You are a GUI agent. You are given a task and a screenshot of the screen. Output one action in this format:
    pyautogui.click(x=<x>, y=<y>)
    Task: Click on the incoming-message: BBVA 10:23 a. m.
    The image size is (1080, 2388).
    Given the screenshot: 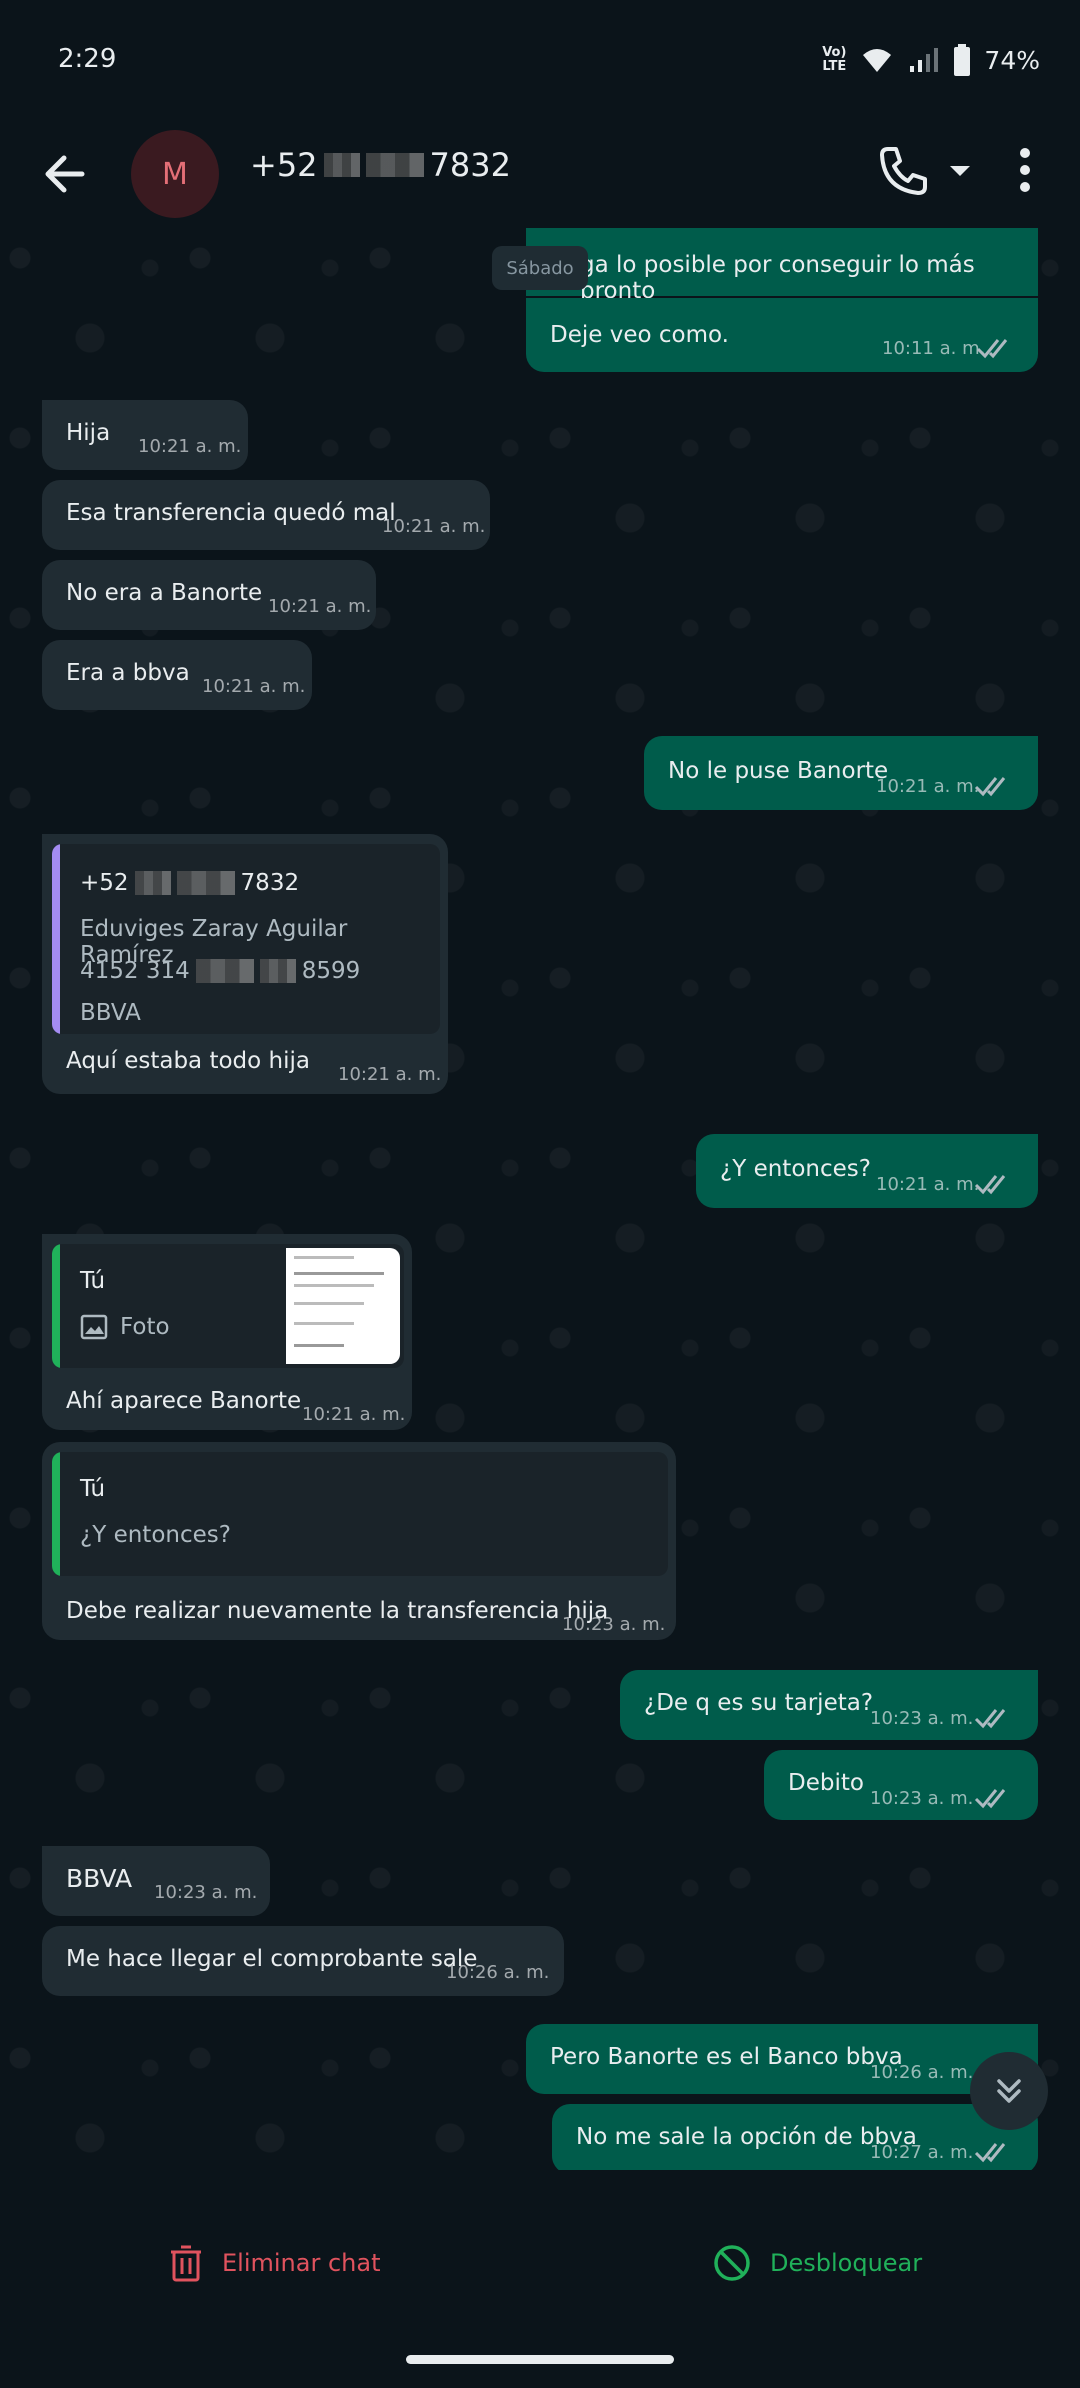 What is the action you would take?
    pyautogui.click(x=156, y=1881)
    